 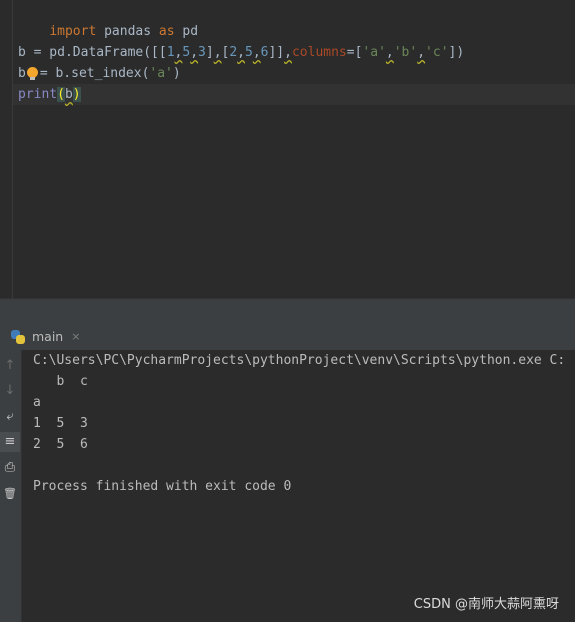 What do you see at coordinates (60, 444) in the screenshot?
I see `console-line: 2 5 6` at bounding box center [60, 444].